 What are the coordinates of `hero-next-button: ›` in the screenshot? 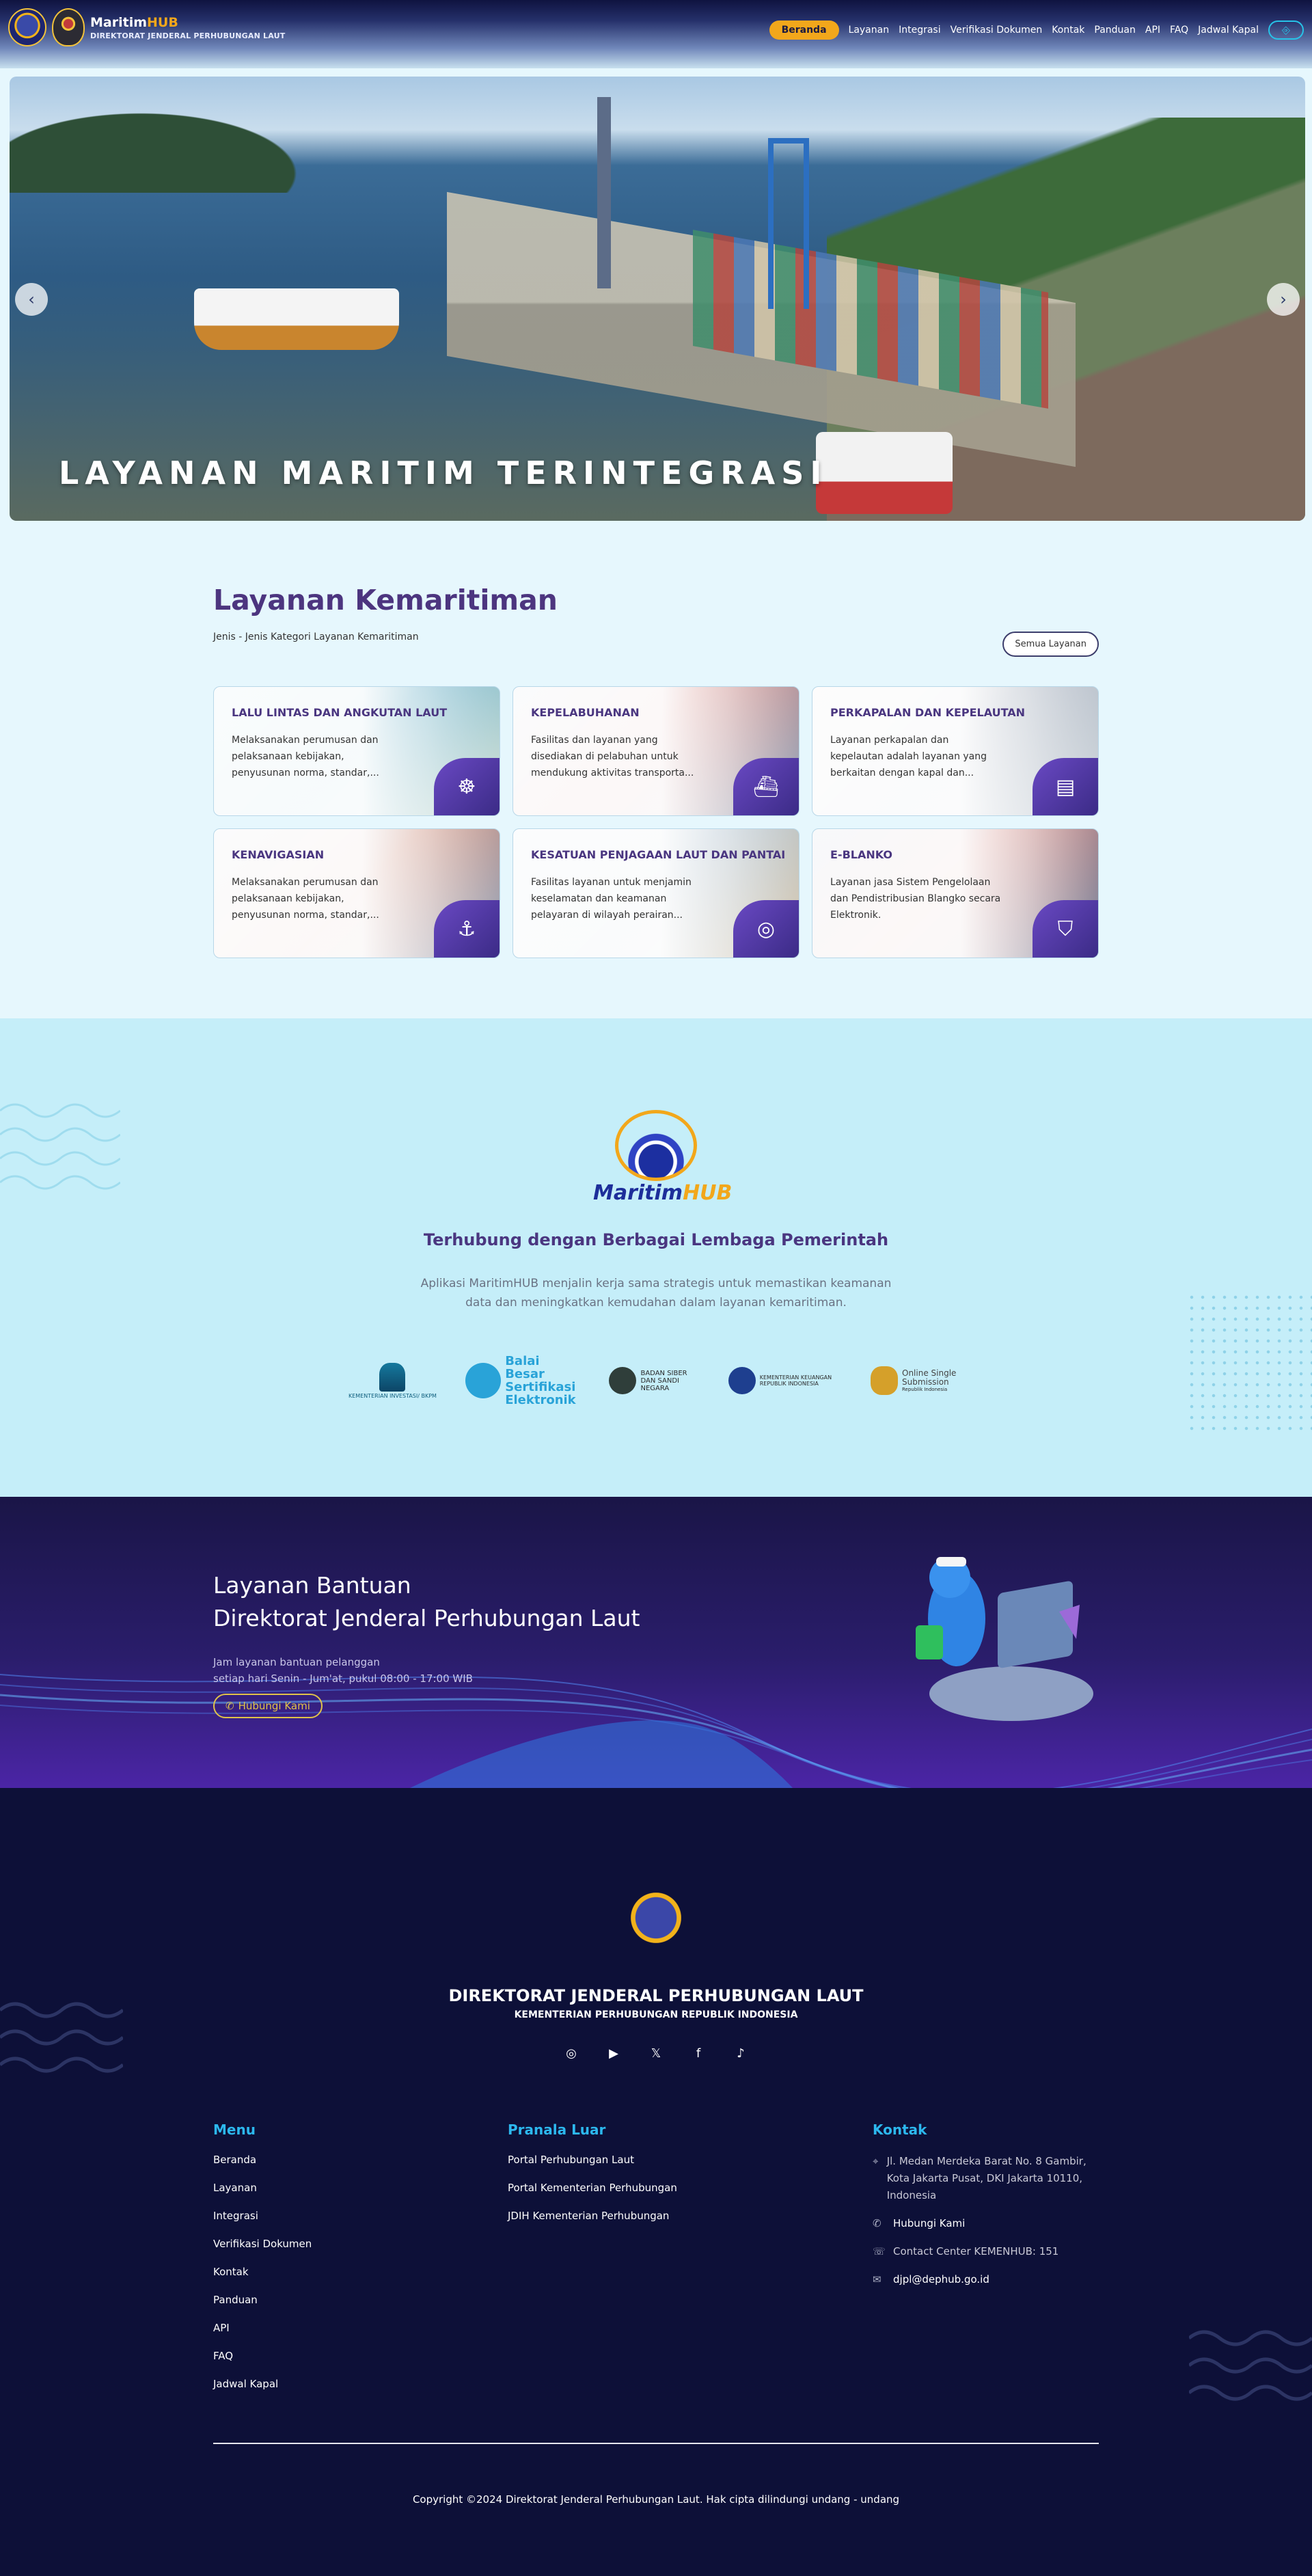 It's located at (1283, 300).